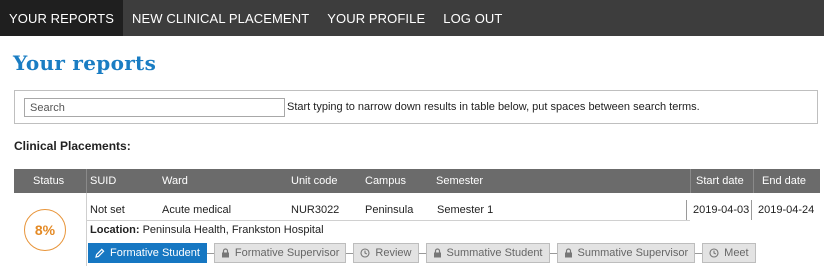  I want to click on location-label: Location:, so click(115, 230).